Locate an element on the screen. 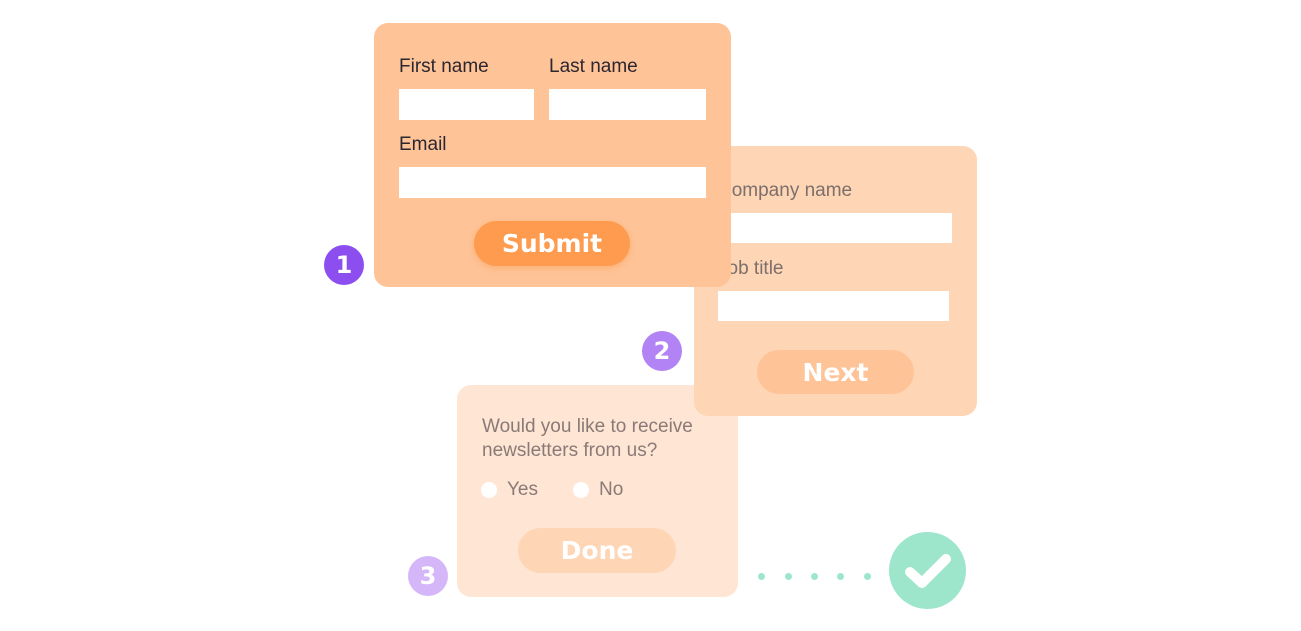 This screenshot has width=1301, height=631. next-button: Next is located at coordinates (835, 372).